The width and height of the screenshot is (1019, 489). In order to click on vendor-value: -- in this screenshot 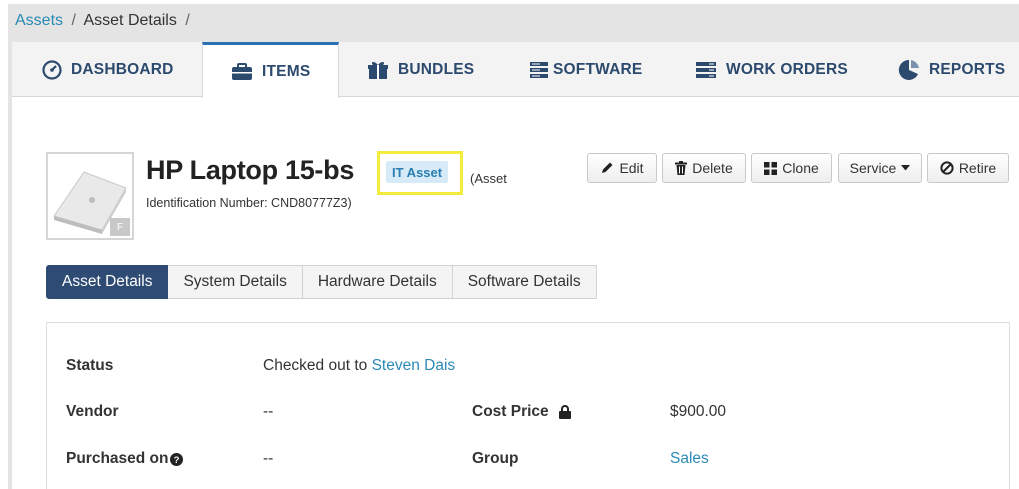, I will do `click(268, 411)`.